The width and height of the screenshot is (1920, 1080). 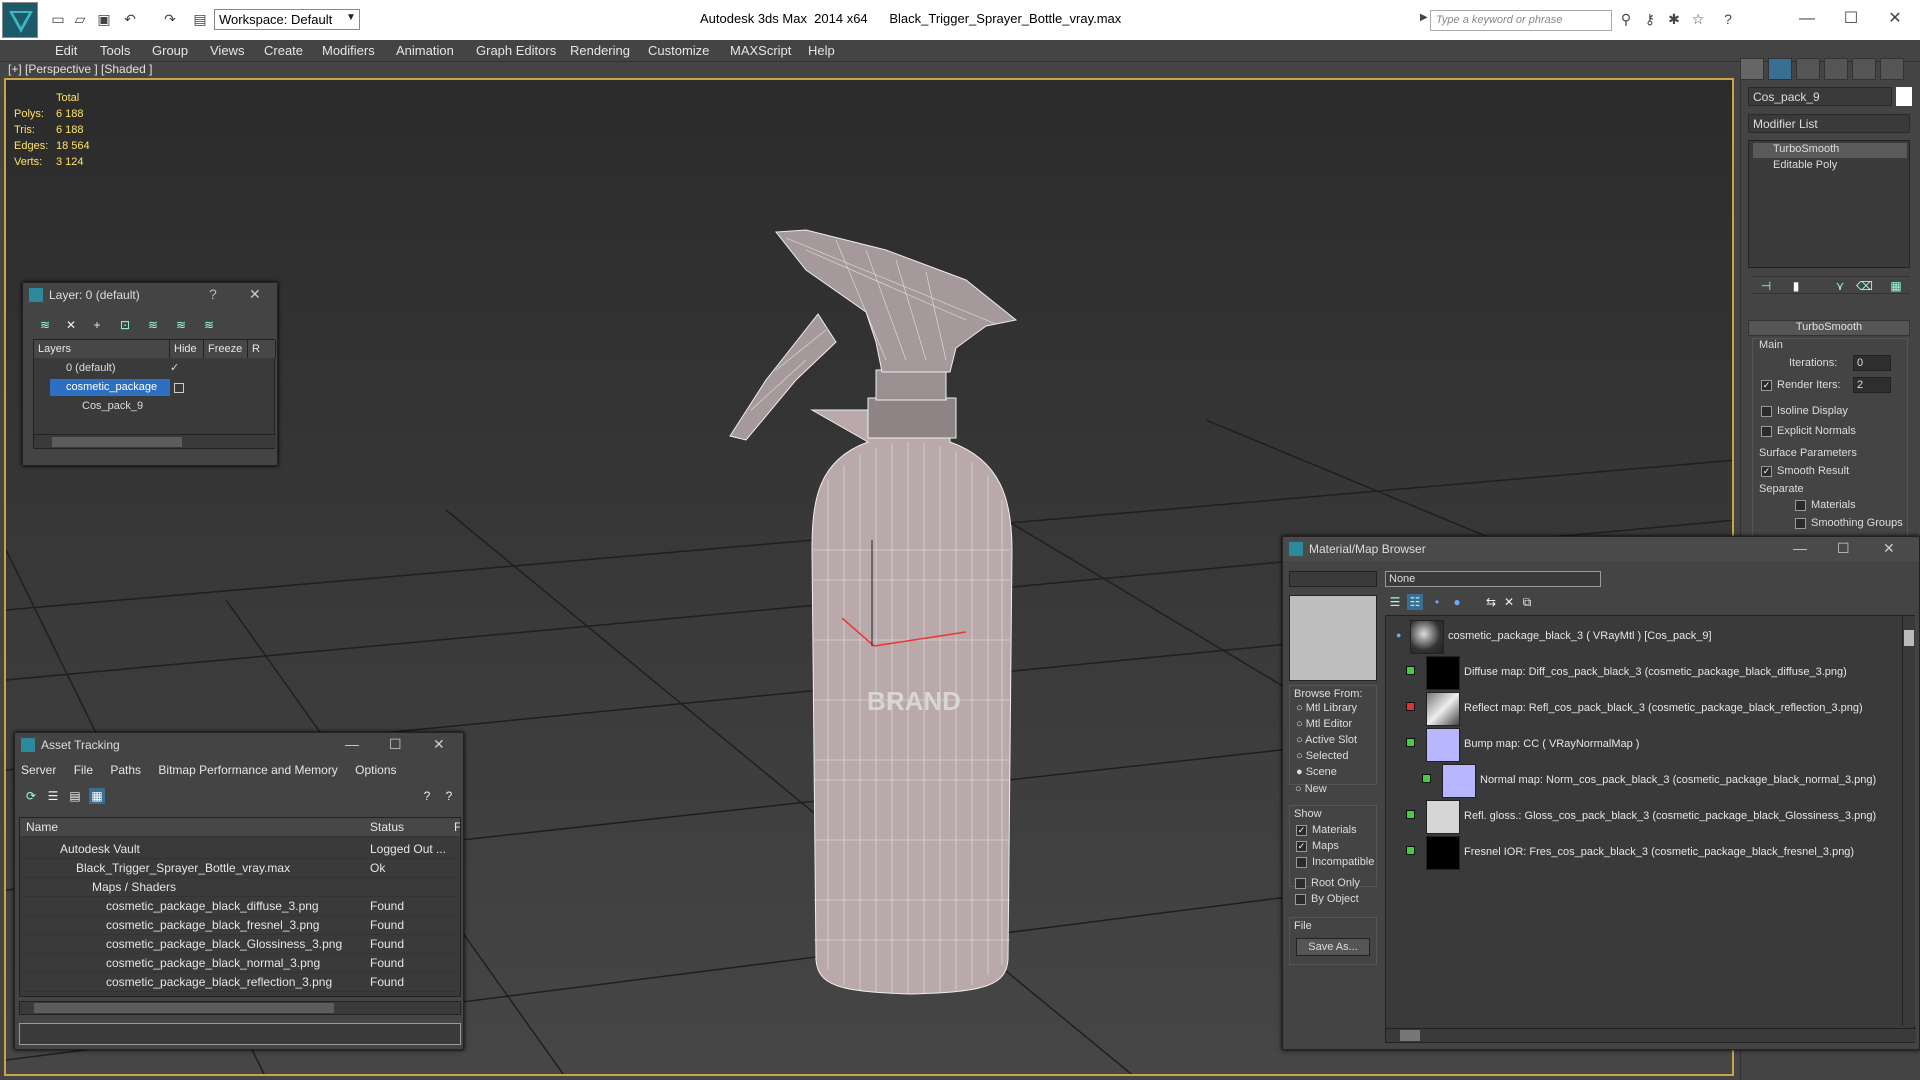 I want to click on display-tab-icon, so click(x=1864, y=69).